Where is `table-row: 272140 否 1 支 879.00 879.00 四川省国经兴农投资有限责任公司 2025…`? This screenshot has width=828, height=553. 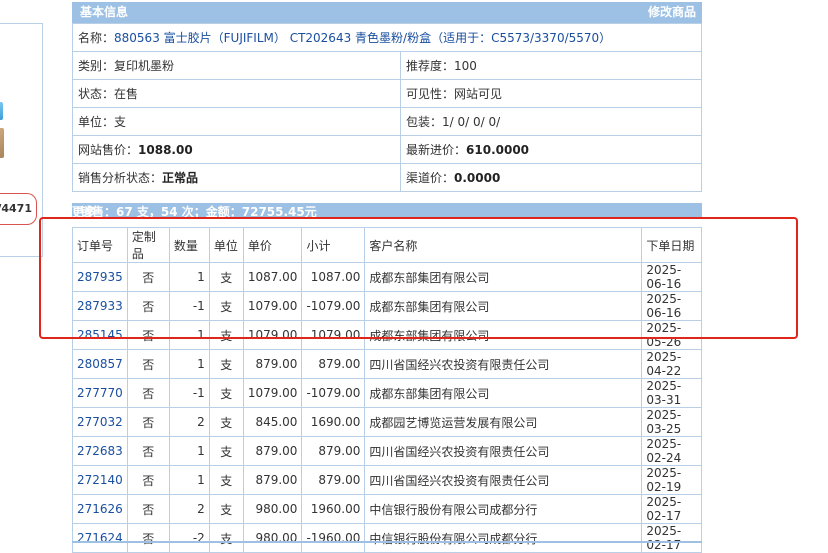 table-row: 272140 否 1 支 879.00 879.00 四川省国经兴农投资有限责任公司 2025… is located at coordinates (387, 480).